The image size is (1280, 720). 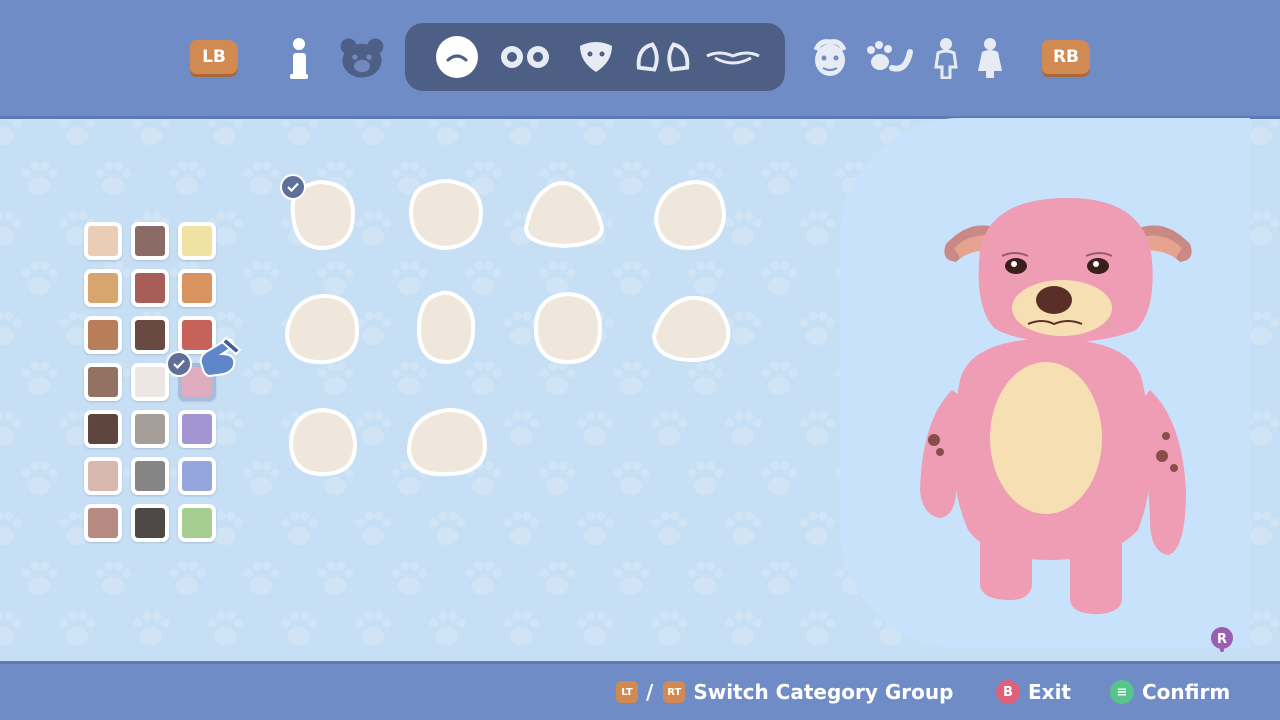 What do you see at coordinates (220, 357) in the screenshot?
I see `pointing-glove-icon` at bounding box center [220, 357].